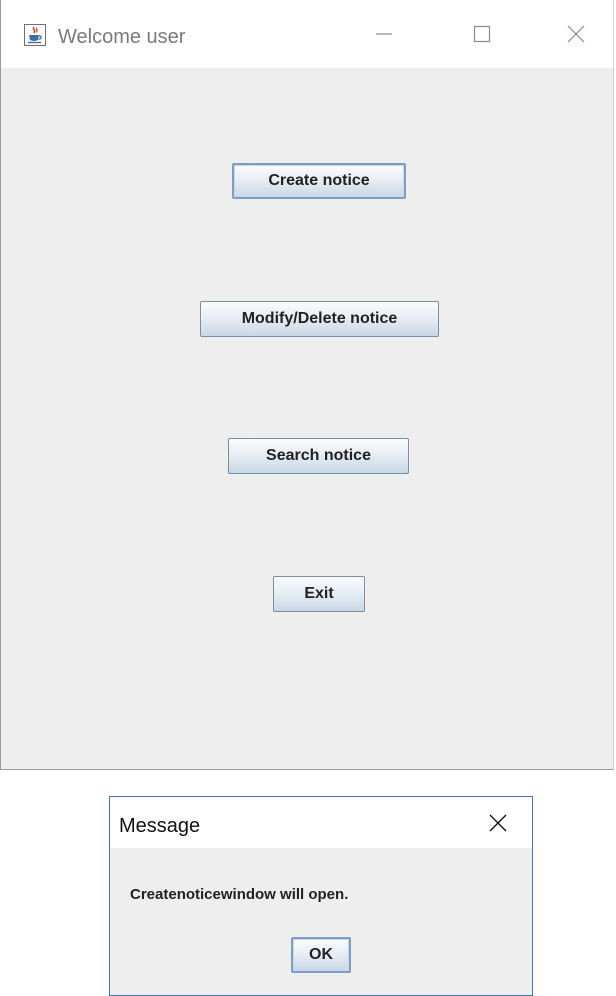 Image resolution: width=616 pixels, height=996 pixels. What do you see at coordinates (122, 37) in the screenshot?
I see `window-title: Welcome user` at bounding box center [122, 37].